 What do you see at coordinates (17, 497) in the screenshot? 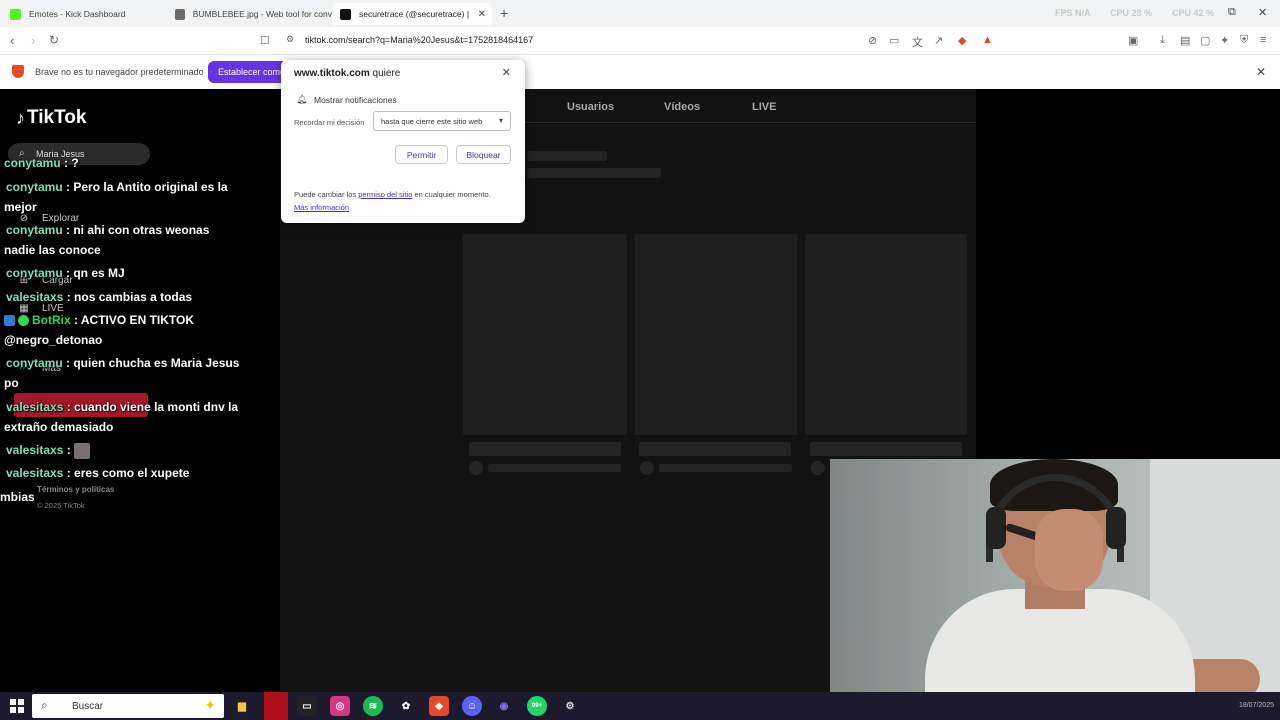
I see `chat-text: mbias` at bounding box center [17, 497].